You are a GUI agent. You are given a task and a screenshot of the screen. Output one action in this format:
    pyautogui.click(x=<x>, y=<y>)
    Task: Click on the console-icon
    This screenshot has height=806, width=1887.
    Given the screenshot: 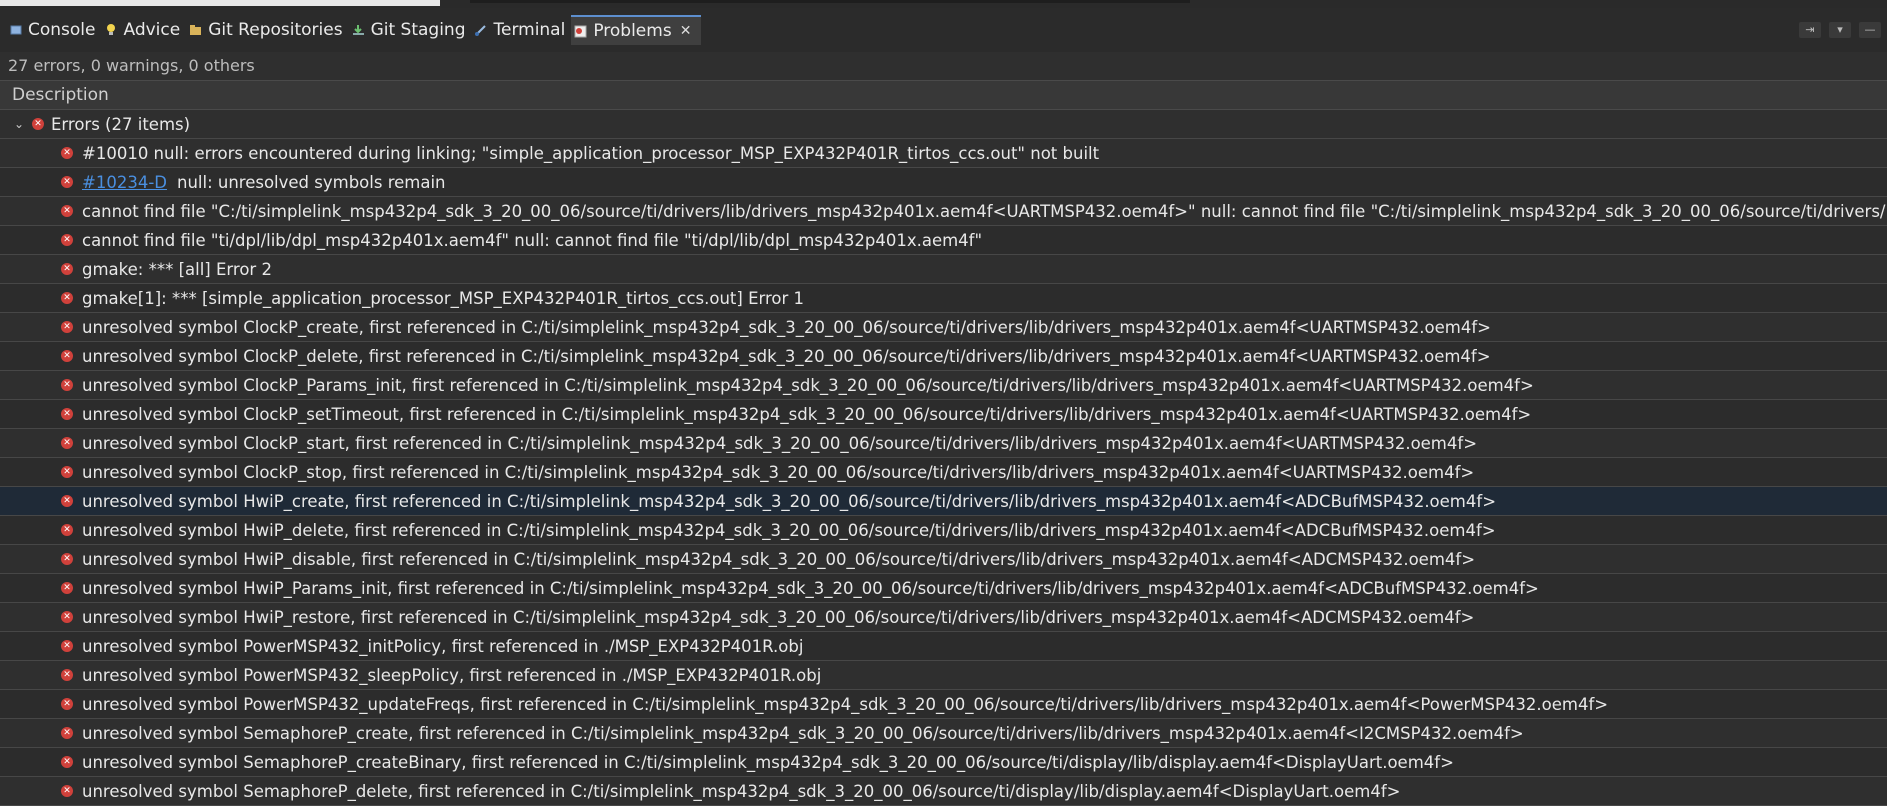 What is the action you would take?
    pyautogui.click(x=15, y=30)
    